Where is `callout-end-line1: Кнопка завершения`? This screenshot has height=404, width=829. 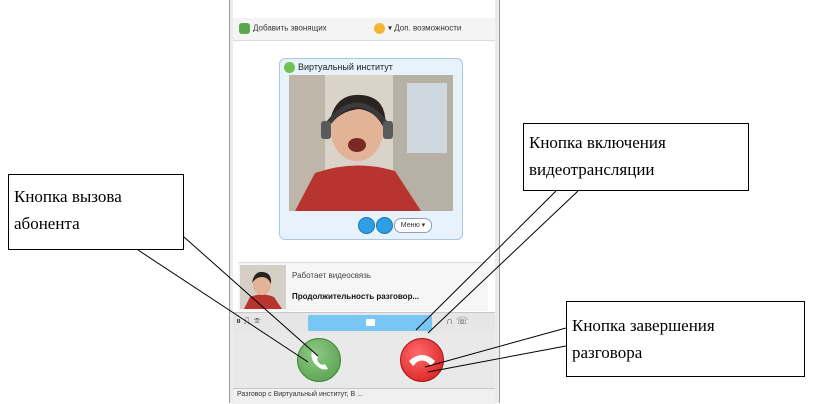 callout-end-line1: Кнопка завершения is located at coordinates (643, 325).